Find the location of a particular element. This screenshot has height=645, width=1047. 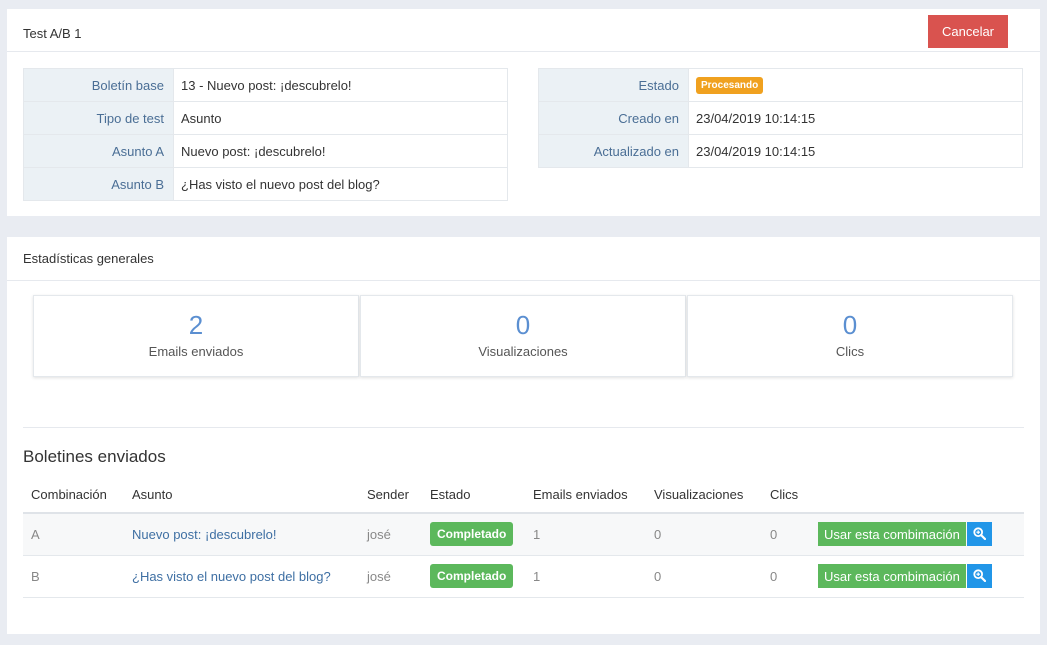

cancel-button: Cancelar is located at coordinates (968, 31).